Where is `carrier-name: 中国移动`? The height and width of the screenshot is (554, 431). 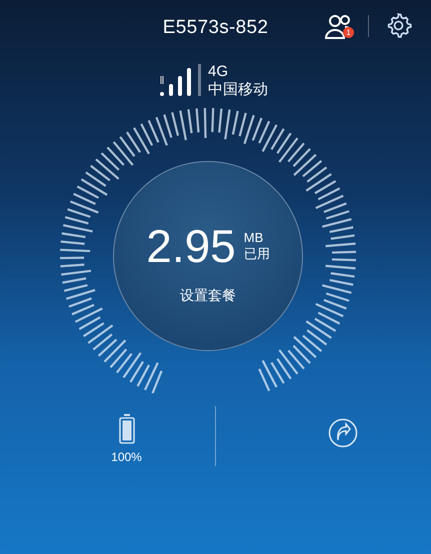 carrier-name: 中国移动 is located at coordinates (238, 90).